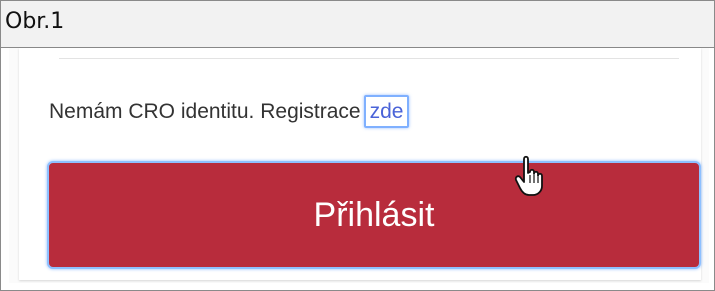 This screenshot has width=715, height=291. I want to click on registration-text: Nemám CRO identitu. Registrace zde, so click(229, 111).